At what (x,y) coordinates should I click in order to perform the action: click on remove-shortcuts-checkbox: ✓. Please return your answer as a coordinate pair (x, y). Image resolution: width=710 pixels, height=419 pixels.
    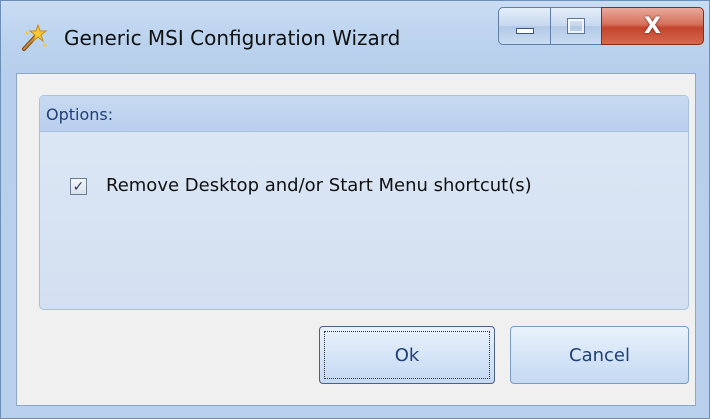
    Looking at the image, I should click on (78, 186).